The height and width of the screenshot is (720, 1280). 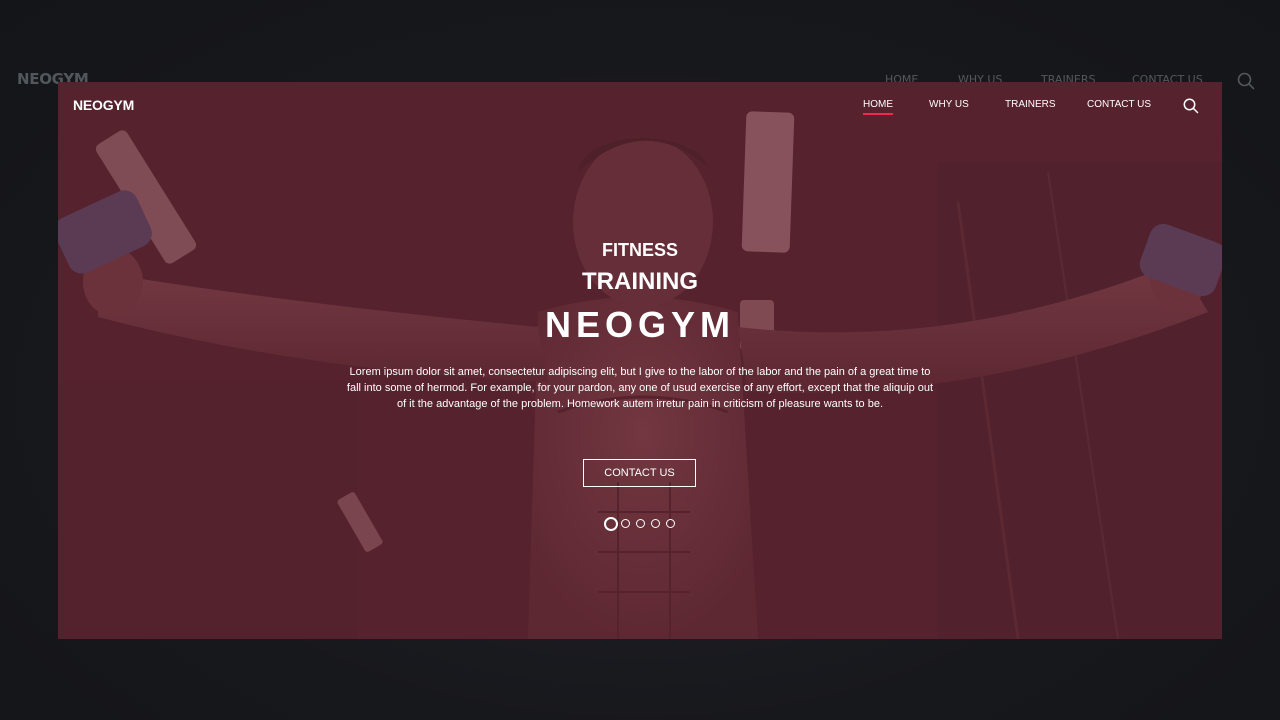 What do you see at coordinates (1030, 104) in the screenshot?
I see `nav-trainers: TRAINERS` at bounding box center [1030, 104].